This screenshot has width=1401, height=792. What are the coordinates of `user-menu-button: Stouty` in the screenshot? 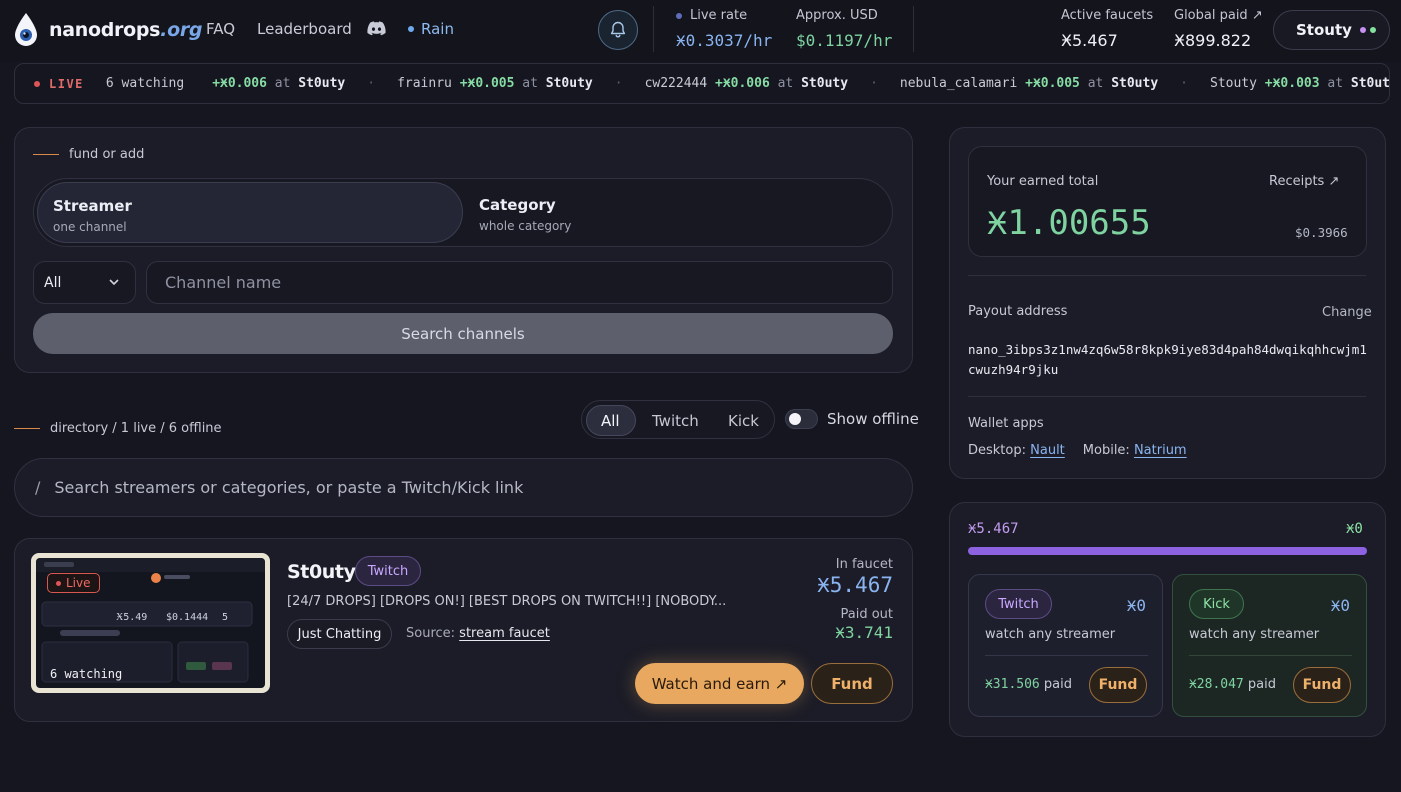 It's located at (1331, 30).